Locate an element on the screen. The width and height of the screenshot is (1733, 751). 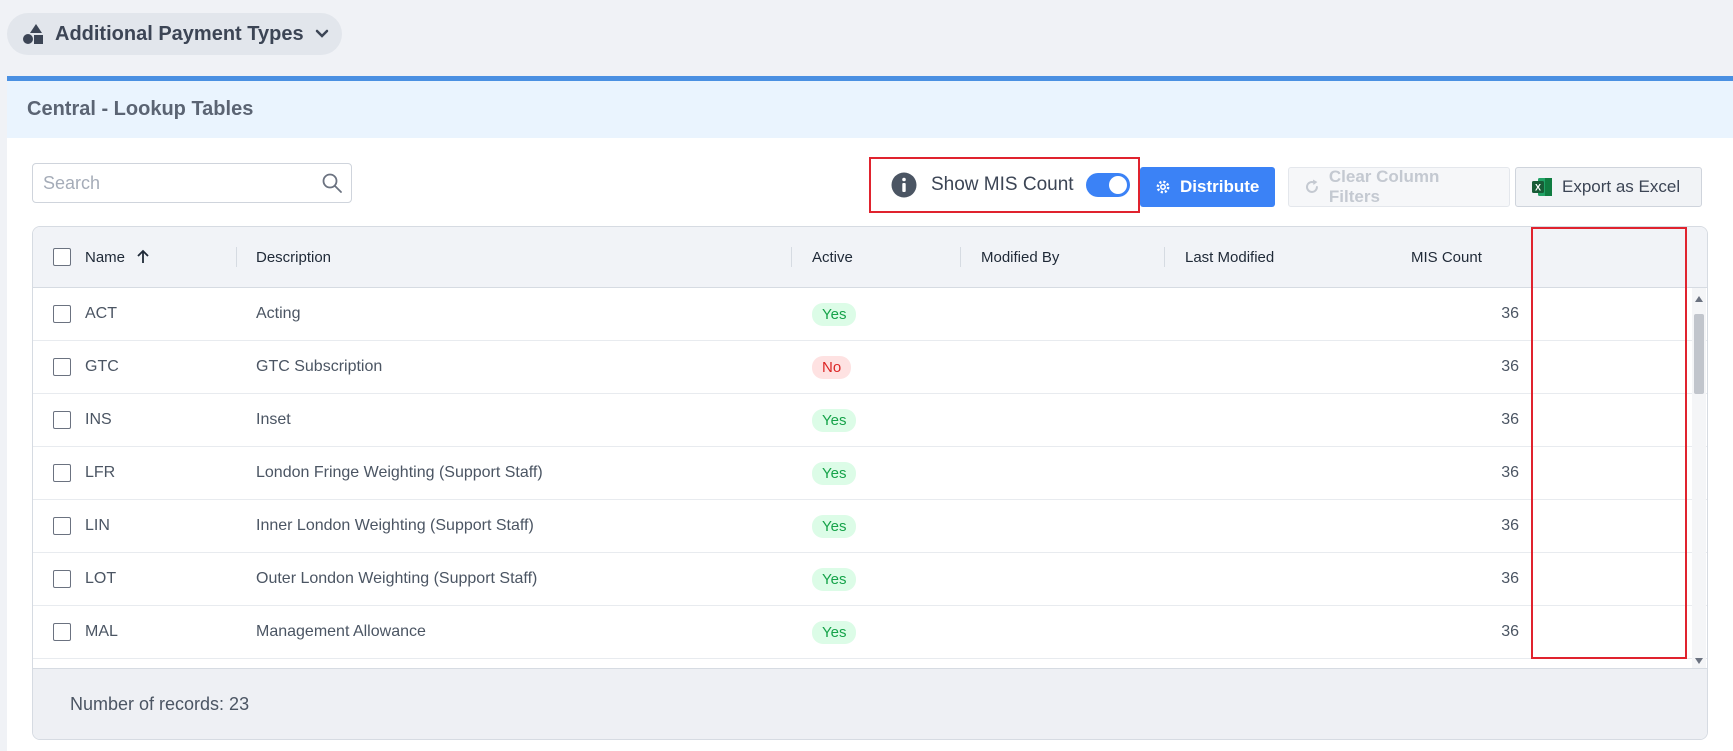
clear-column-filters-button: Clear Column Filters is located at coordinates (1399, 187).